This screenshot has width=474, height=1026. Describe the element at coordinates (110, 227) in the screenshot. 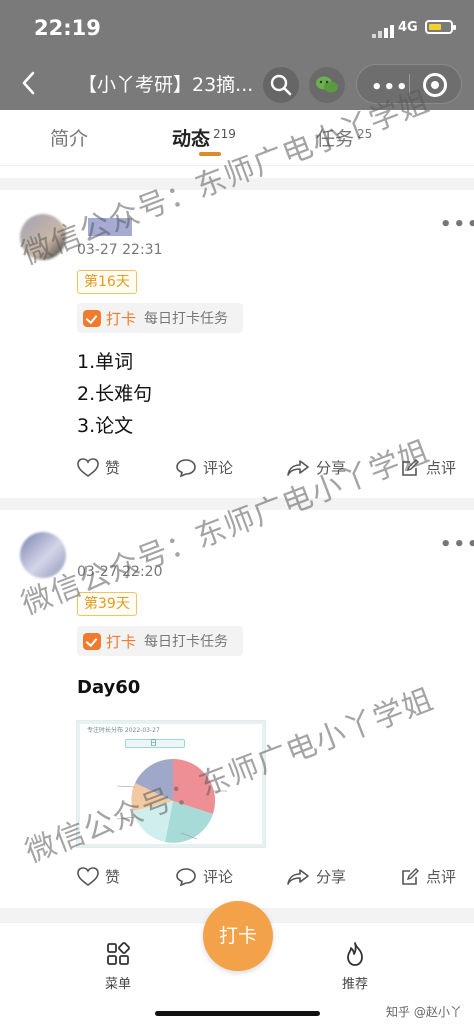

I see `username-blurred` at that location.